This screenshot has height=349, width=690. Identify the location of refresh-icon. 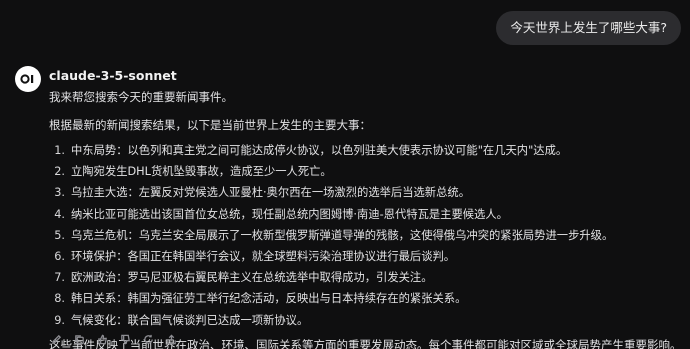
(148, 339).